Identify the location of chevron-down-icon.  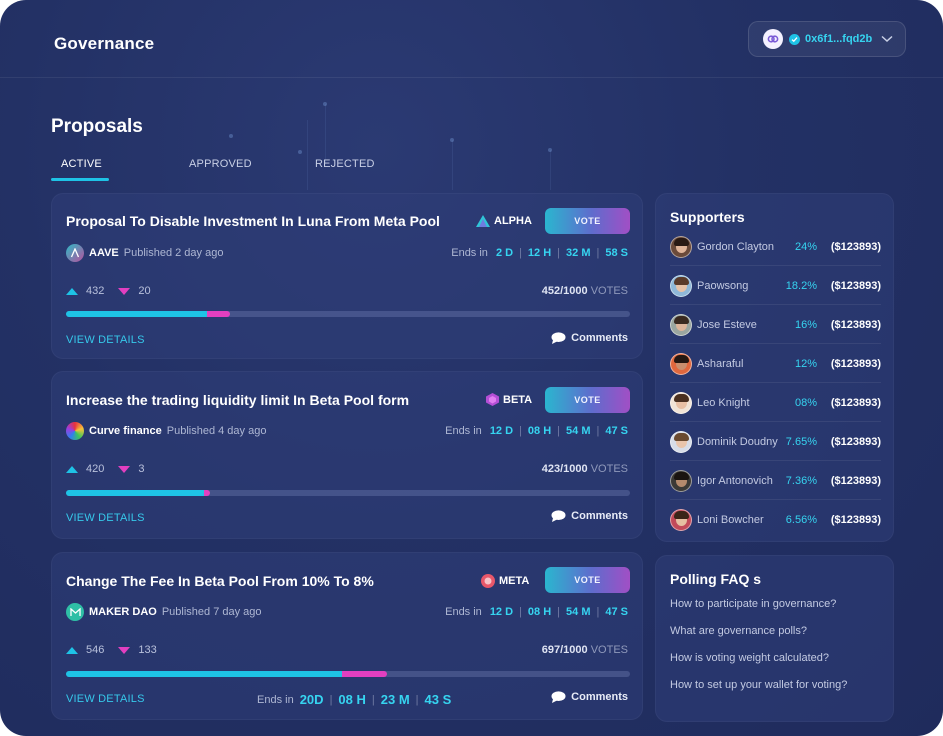
(887, 39).